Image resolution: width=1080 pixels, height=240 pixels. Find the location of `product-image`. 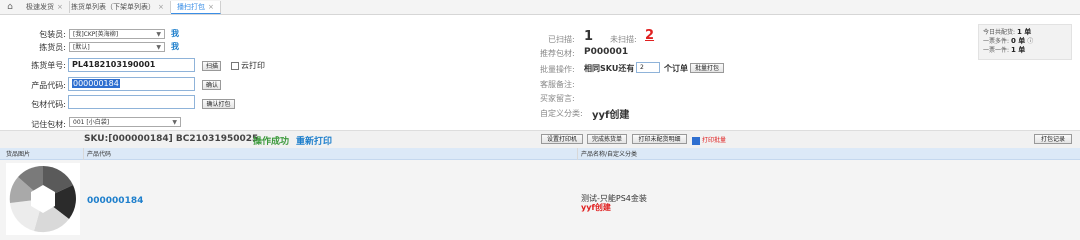

product-image is located at coordinates (43, 199).